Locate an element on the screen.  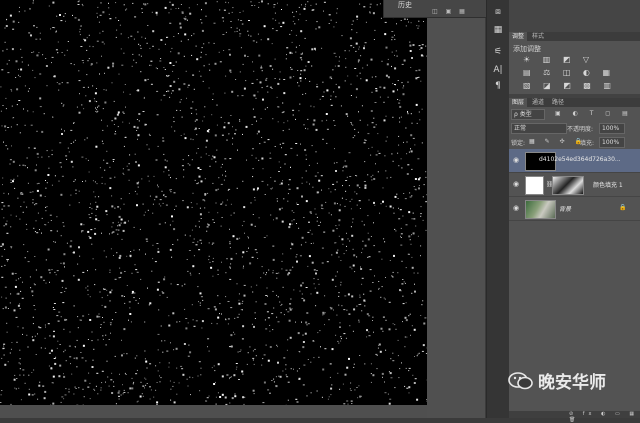
tool-preset-icon: ⚟ is located at coordinates (498, 52).